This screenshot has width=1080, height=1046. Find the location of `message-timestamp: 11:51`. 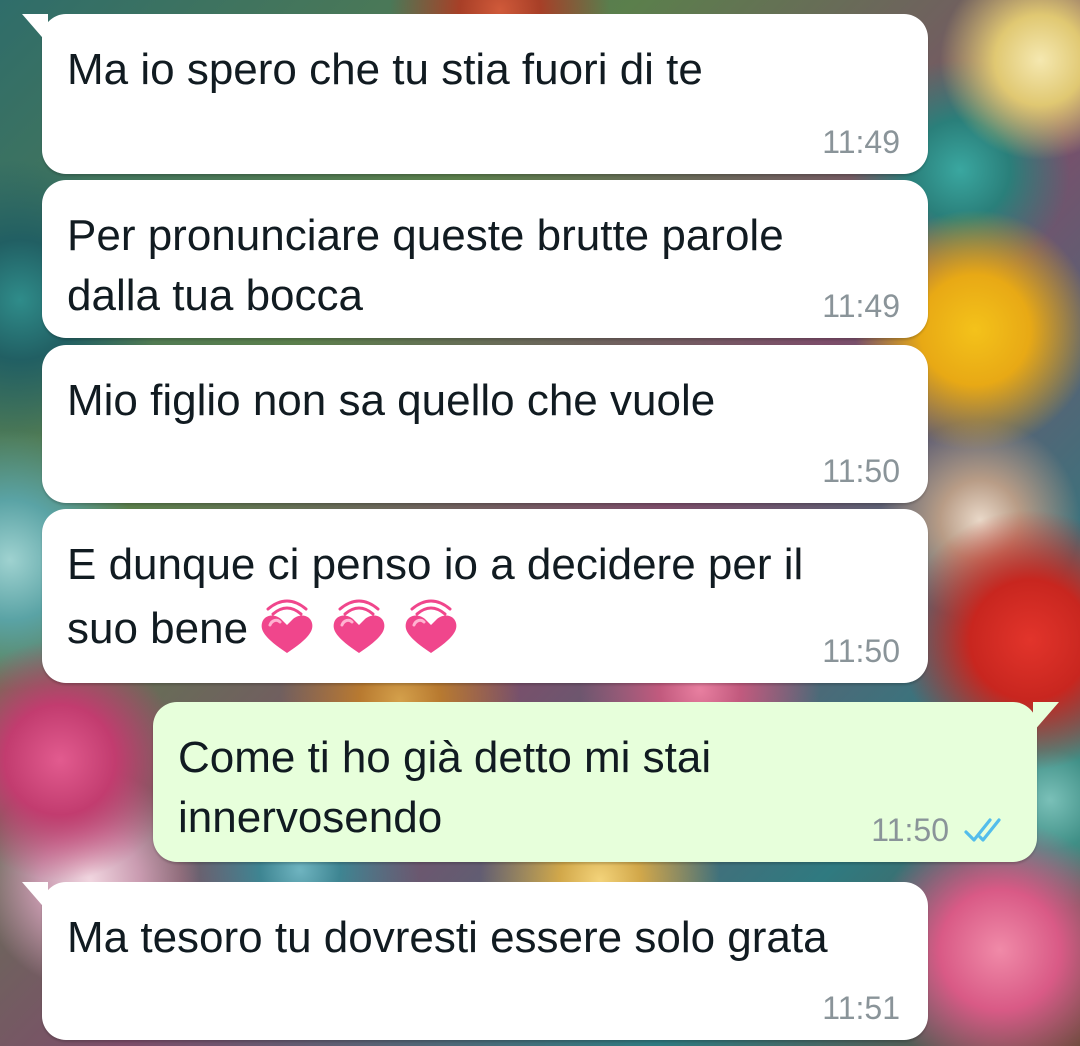

message-timestamp: 11:51 is located at coordinates (861, 1008).